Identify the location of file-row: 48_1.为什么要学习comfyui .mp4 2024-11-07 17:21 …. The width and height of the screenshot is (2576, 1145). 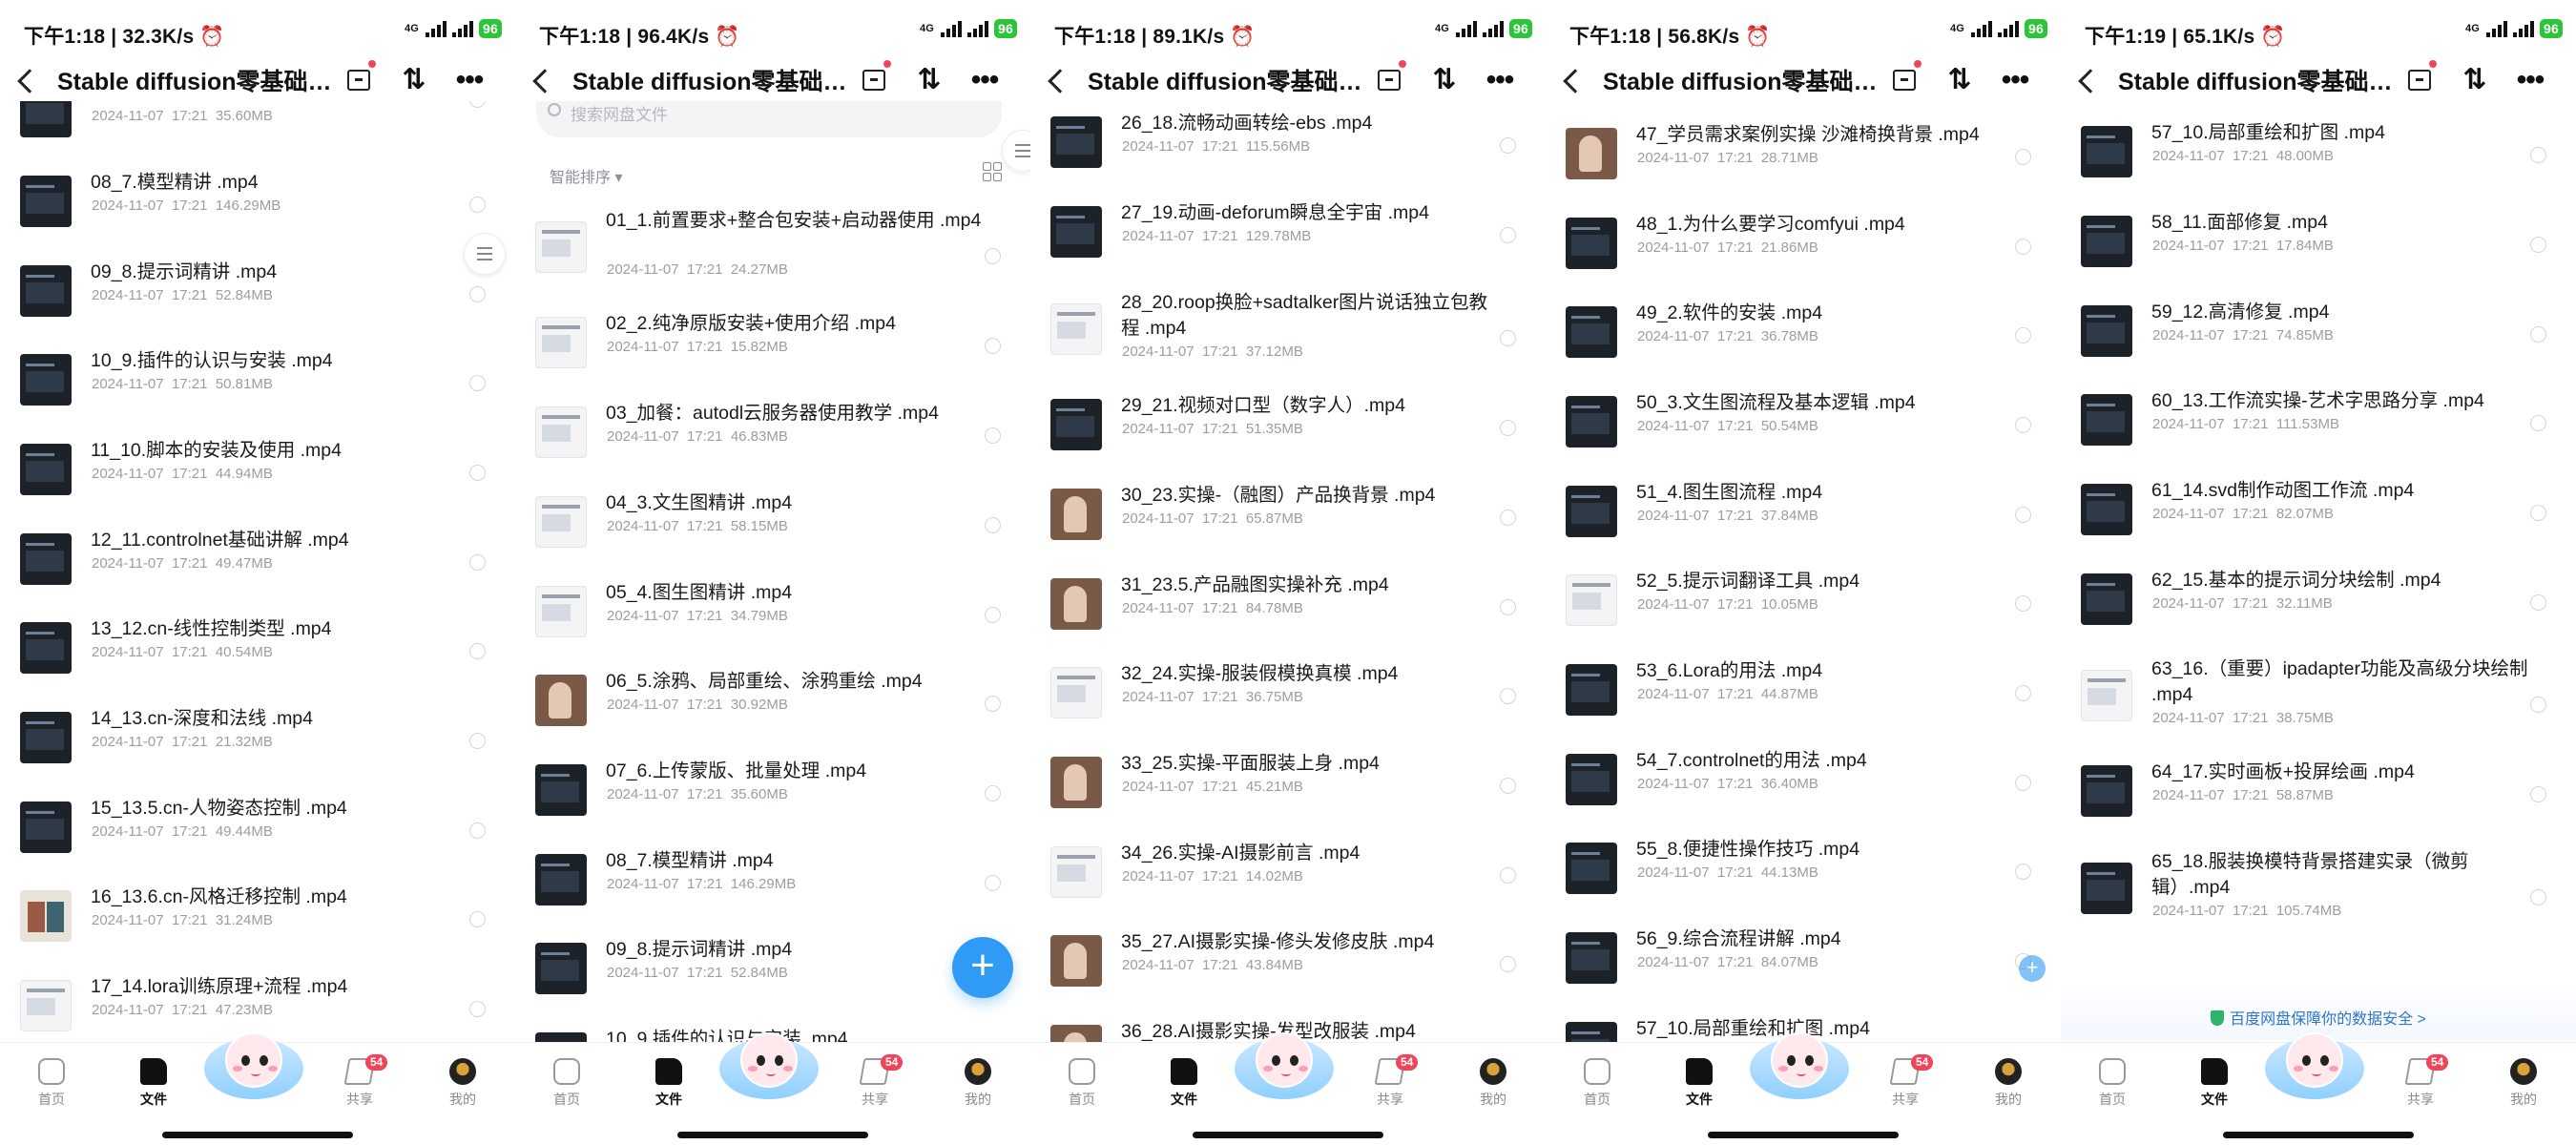
(1803, 242).